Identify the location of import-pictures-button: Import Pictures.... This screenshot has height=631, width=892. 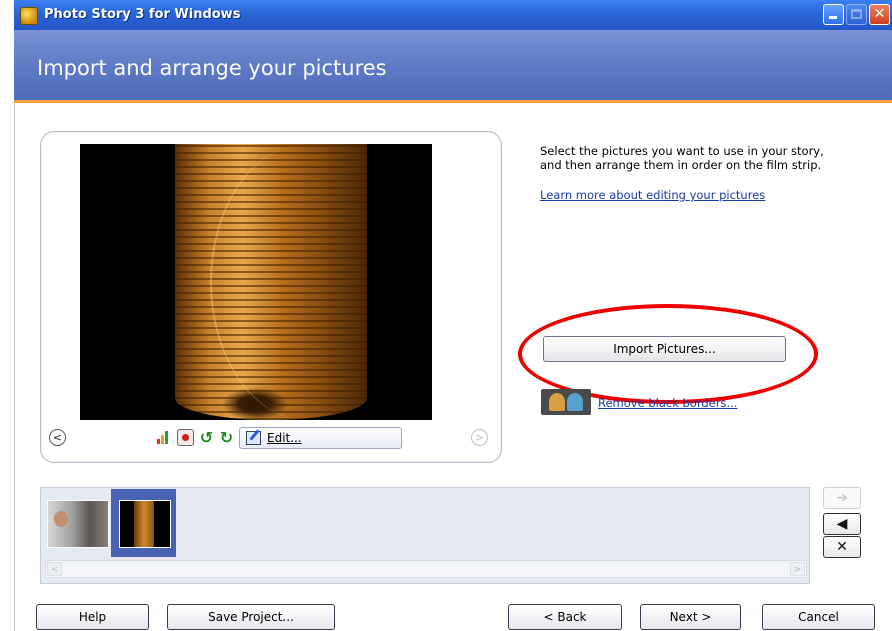
(664, 349).